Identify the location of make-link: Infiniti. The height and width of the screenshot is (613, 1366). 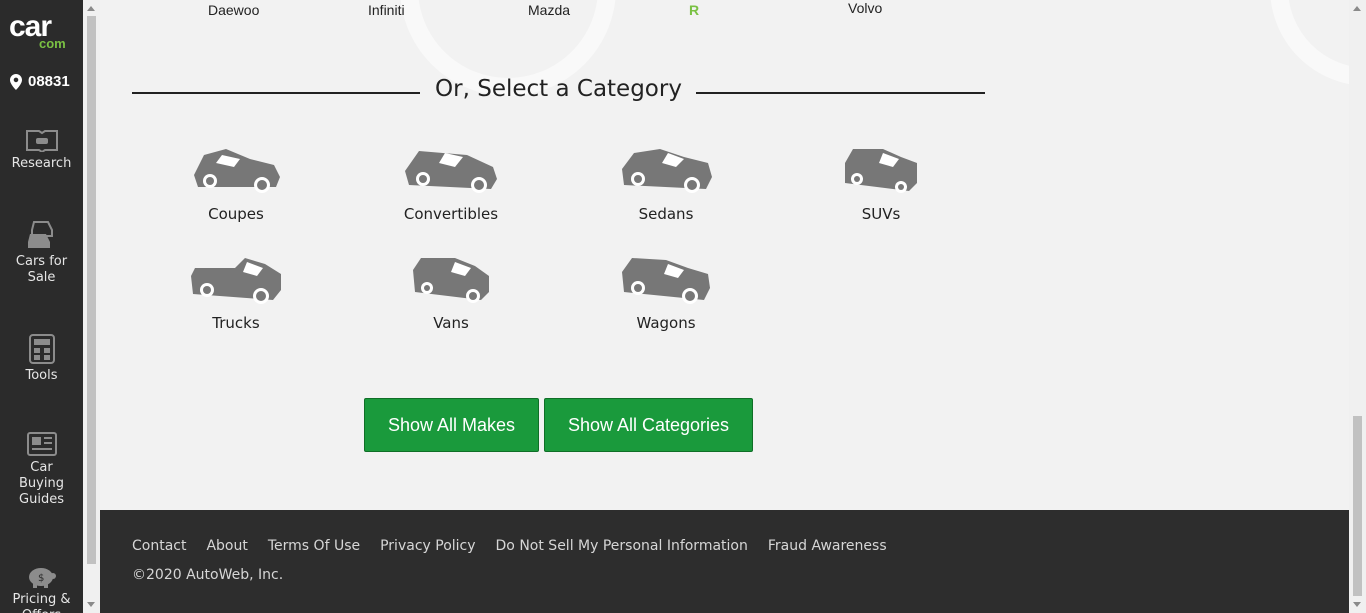
(386, 10).